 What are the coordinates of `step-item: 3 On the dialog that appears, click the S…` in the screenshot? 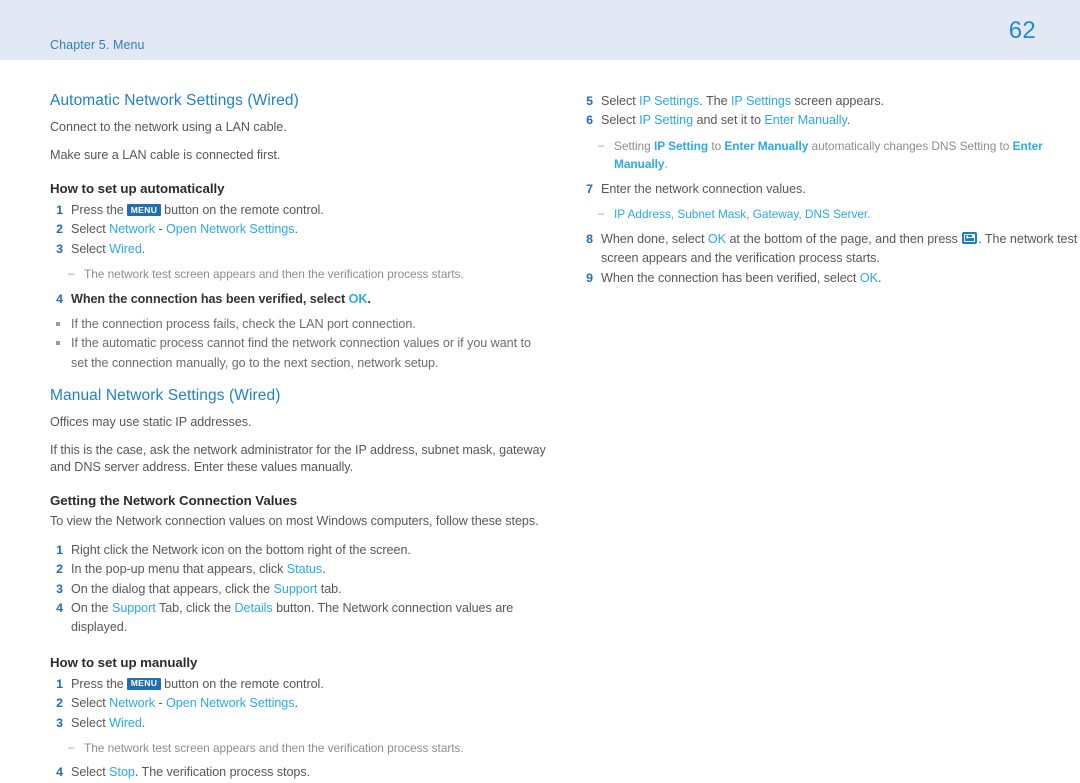 It's located at (300, 589).